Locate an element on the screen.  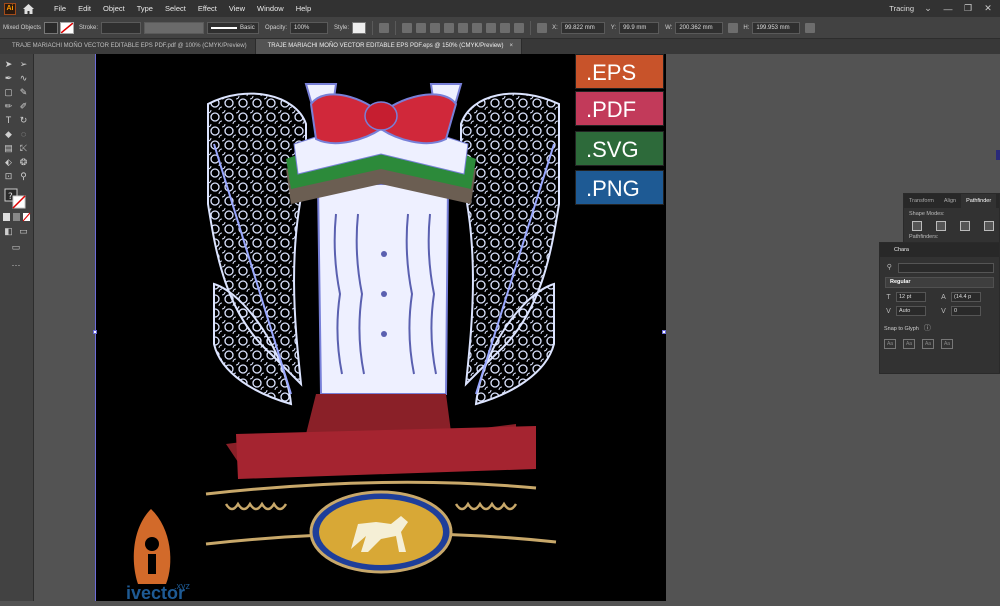
chevron-down-icon: ⌄ is located at coordinates (928, 8).